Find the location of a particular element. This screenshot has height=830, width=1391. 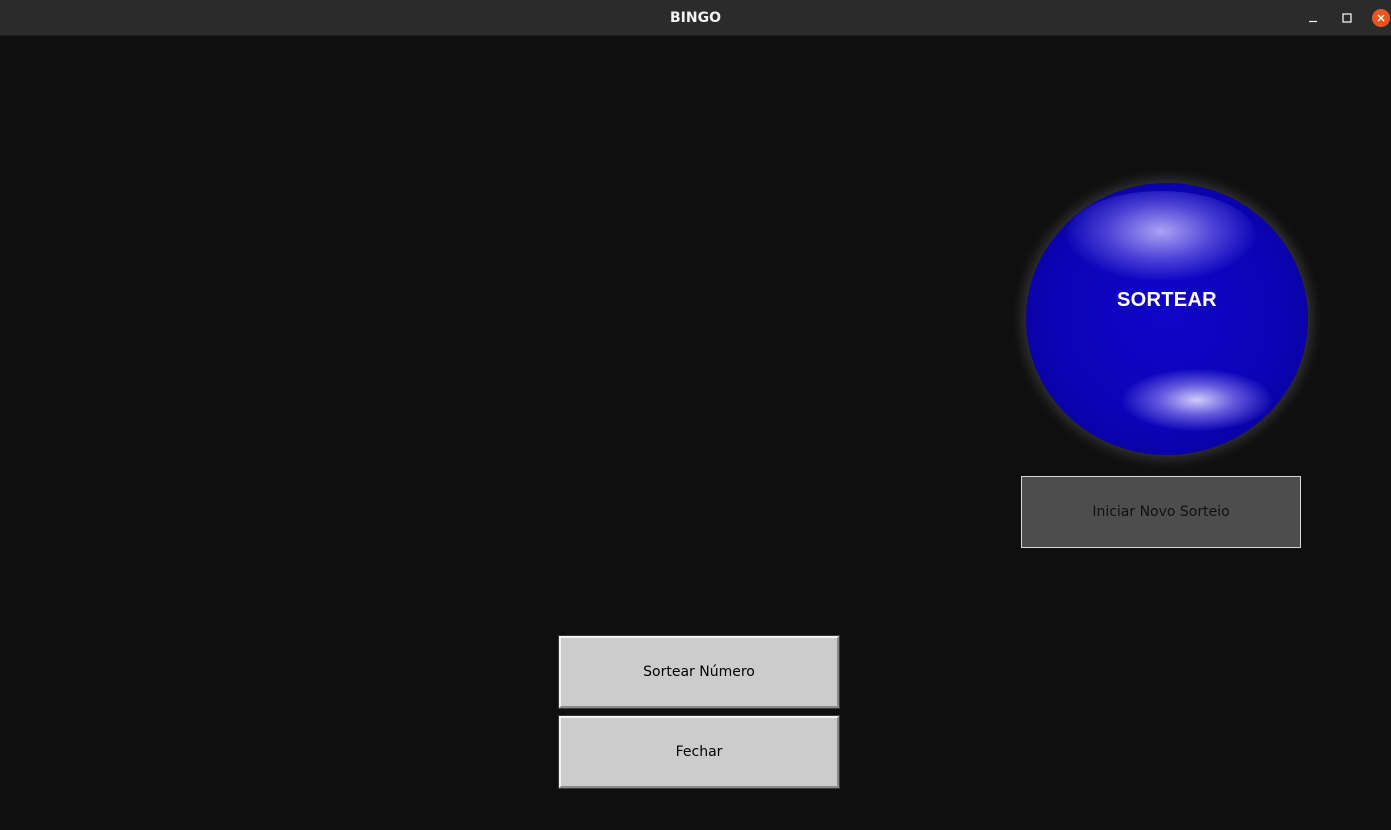

close-button: Fechar is located at coordinates (699, 752).